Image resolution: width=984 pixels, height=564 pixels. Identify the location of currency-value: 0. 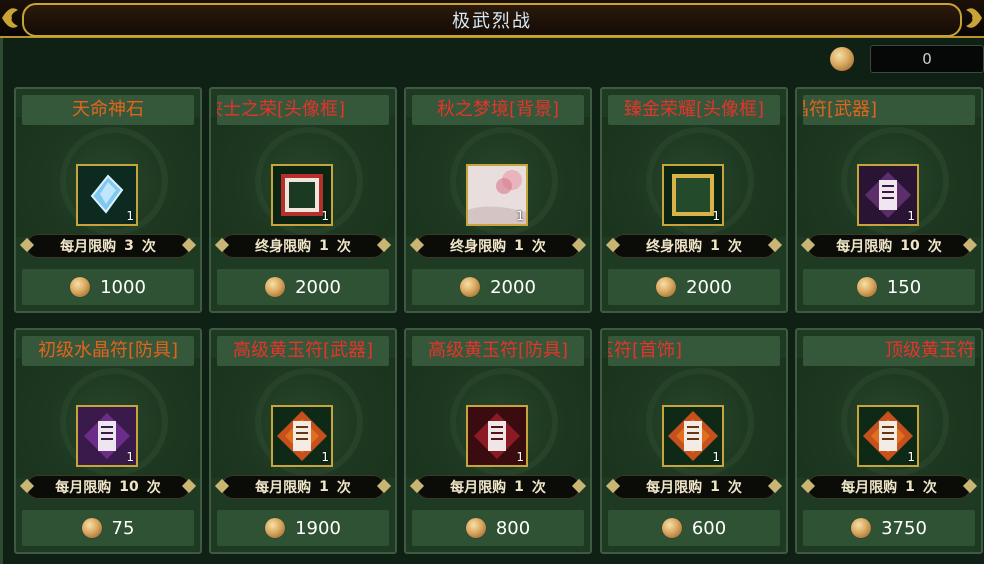
(927, 59).